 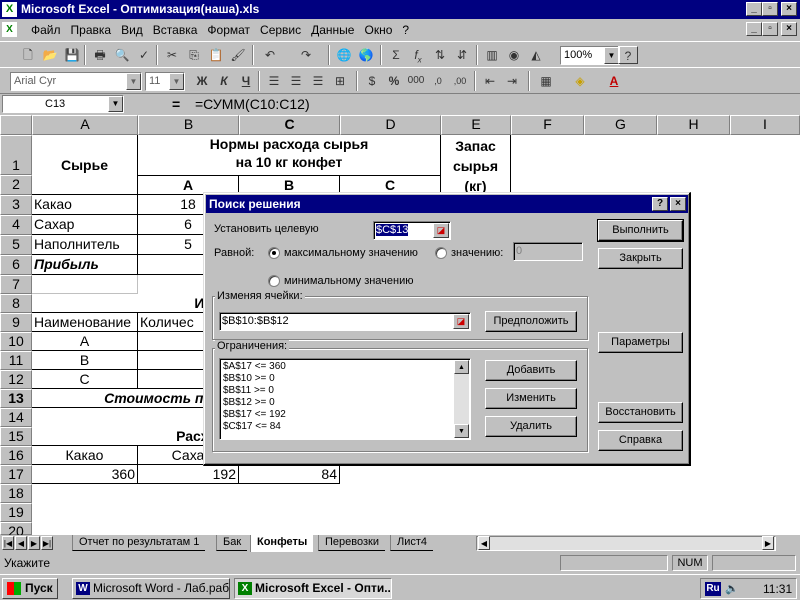 I want to click on sort-desc-icon: ⇵, so click(x=462, y=55).